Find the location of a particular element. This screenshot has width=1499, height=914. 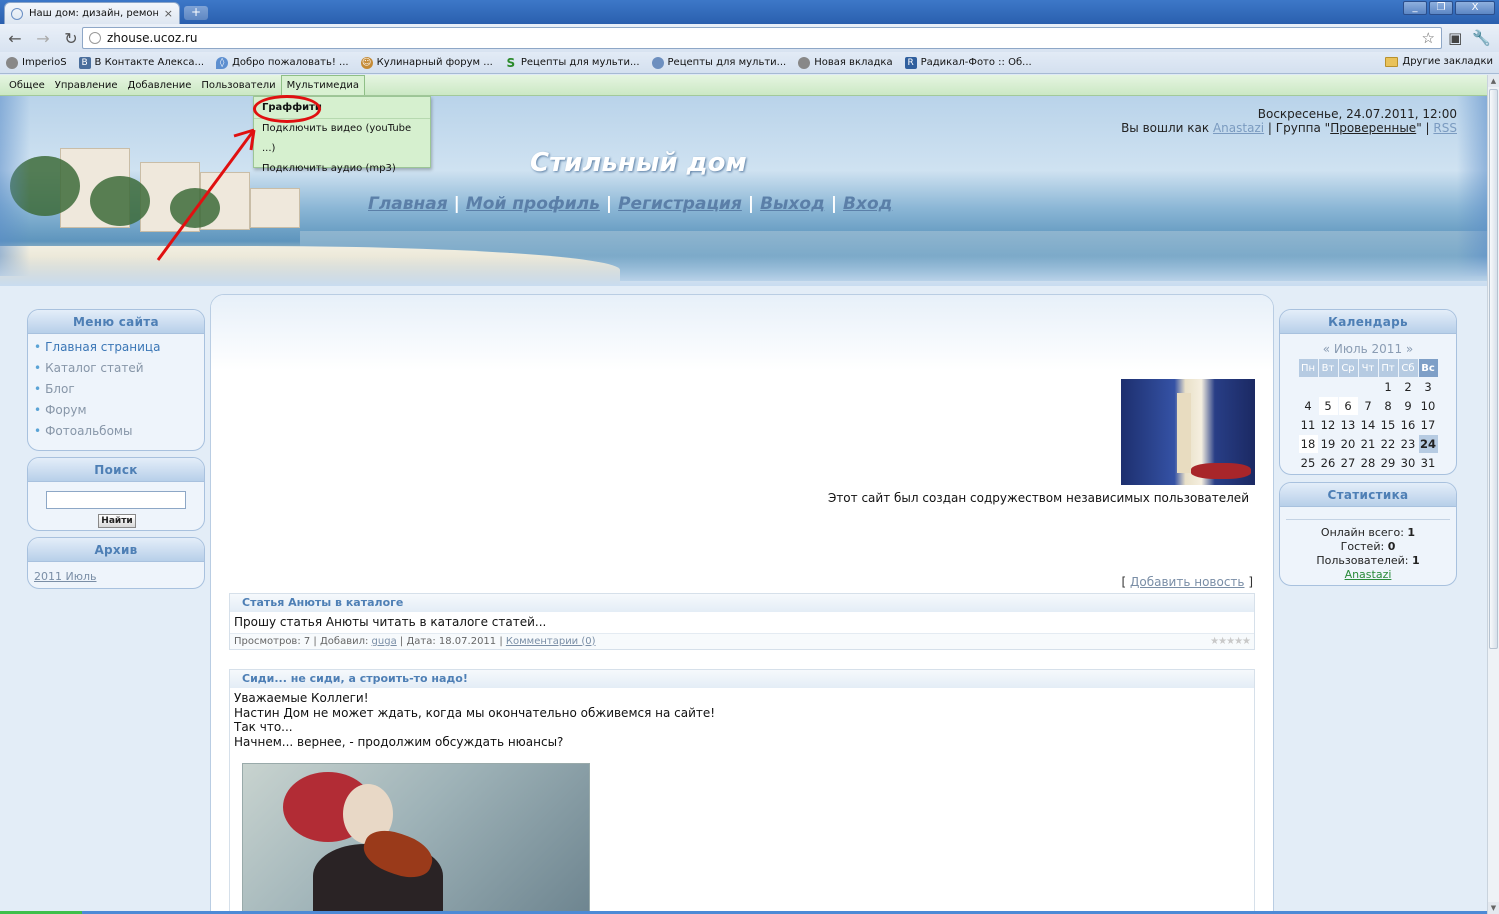

admin-menu-users: Пользователи is located at coordinates (238, 85).